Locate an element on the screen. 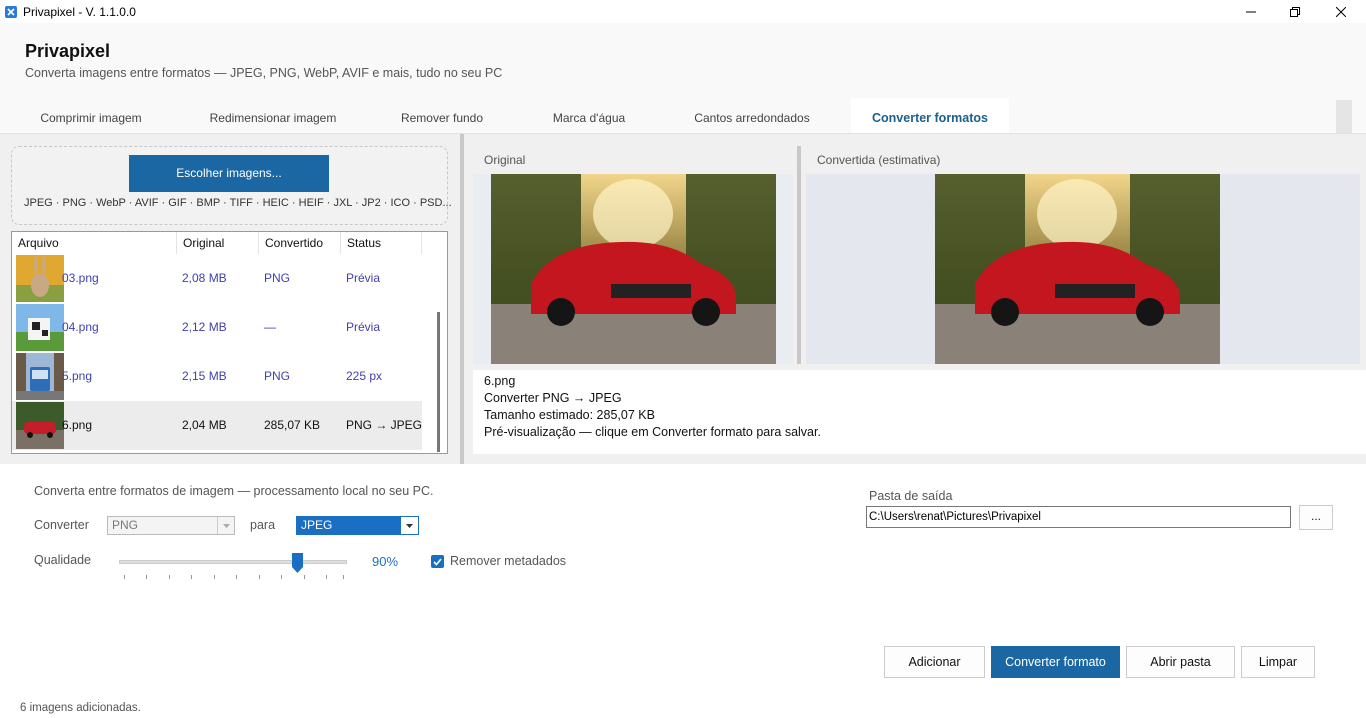 The height and width of the screenshot is (718, 1366). info-estimated-size: Tamanho estimado: 285,07 KB is located at coordinates (569, 415).